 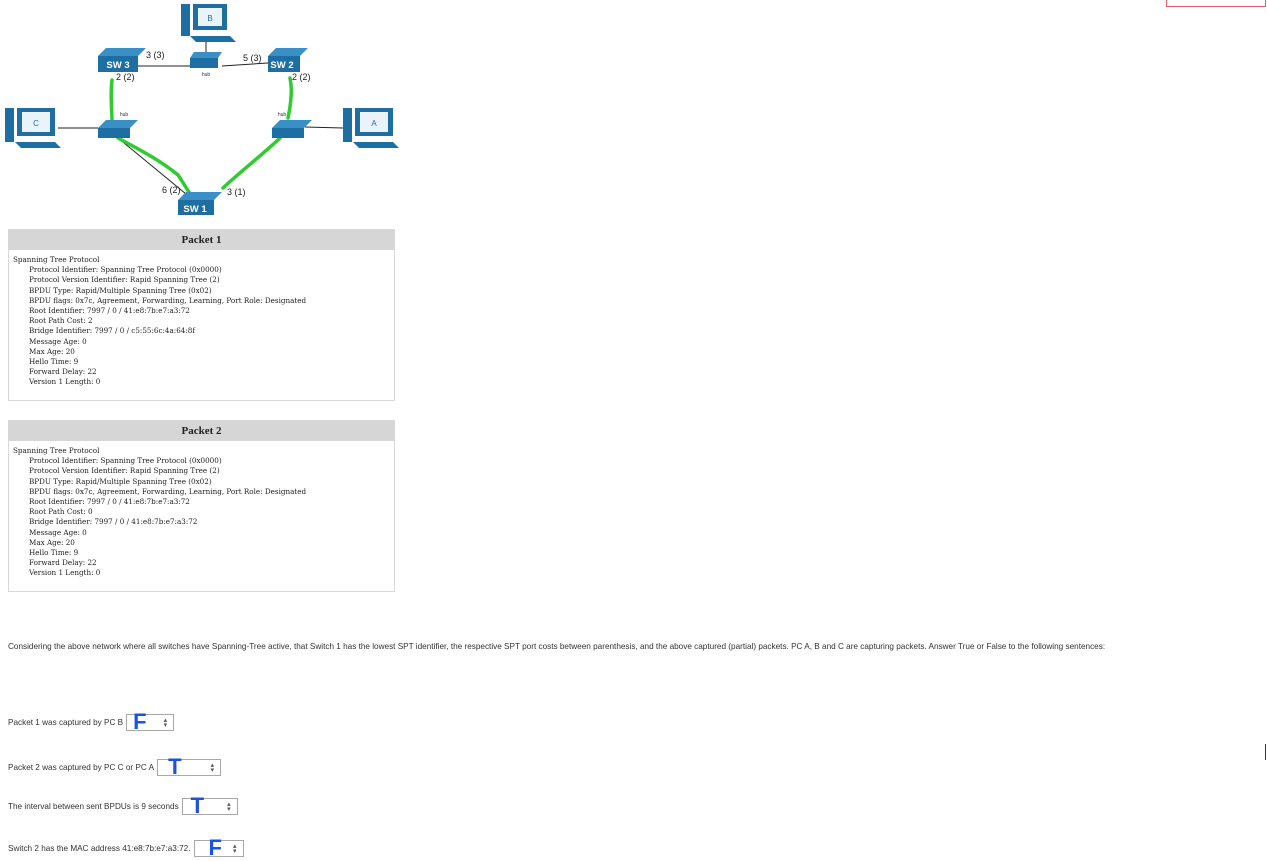 I want to click on port-cost-sw2-down: 2 (2), so click(x=301, y=77).